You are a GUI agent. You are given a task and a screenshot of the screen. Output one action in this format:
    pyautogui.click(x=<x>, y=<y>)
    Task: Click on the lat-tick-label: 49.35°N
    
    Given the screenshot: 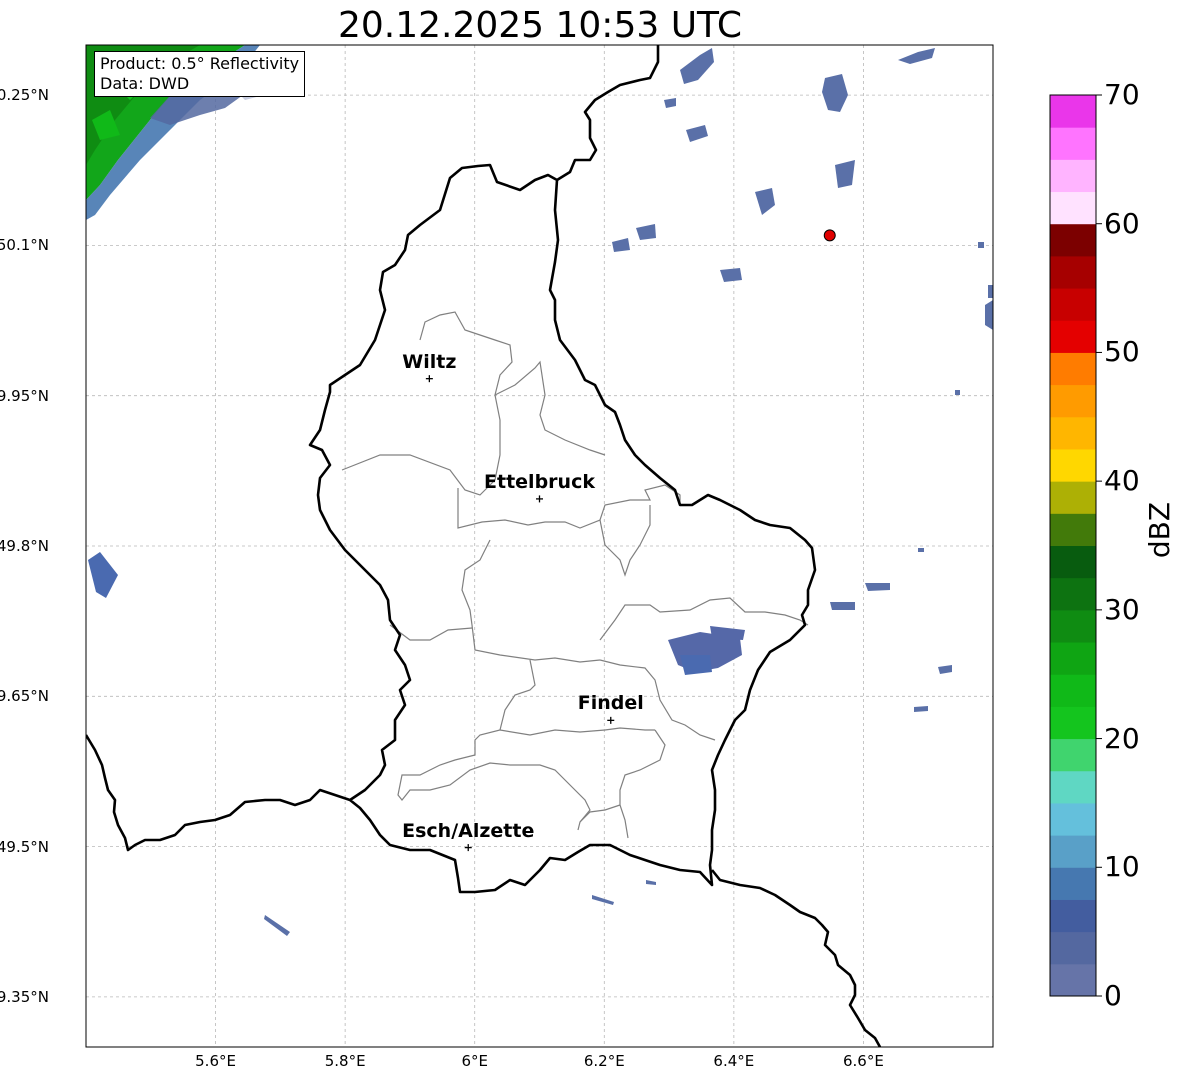 What is the action you would take?
    pyautogui.click(x=24, y=996)
    